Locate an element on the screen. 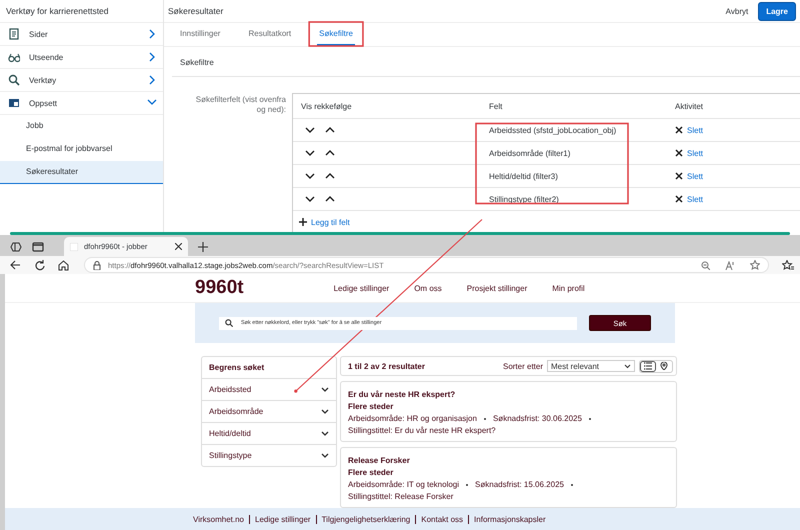 The width and height of the screenshot is (800, 530). back-icon is located at coordinates (15, 265).